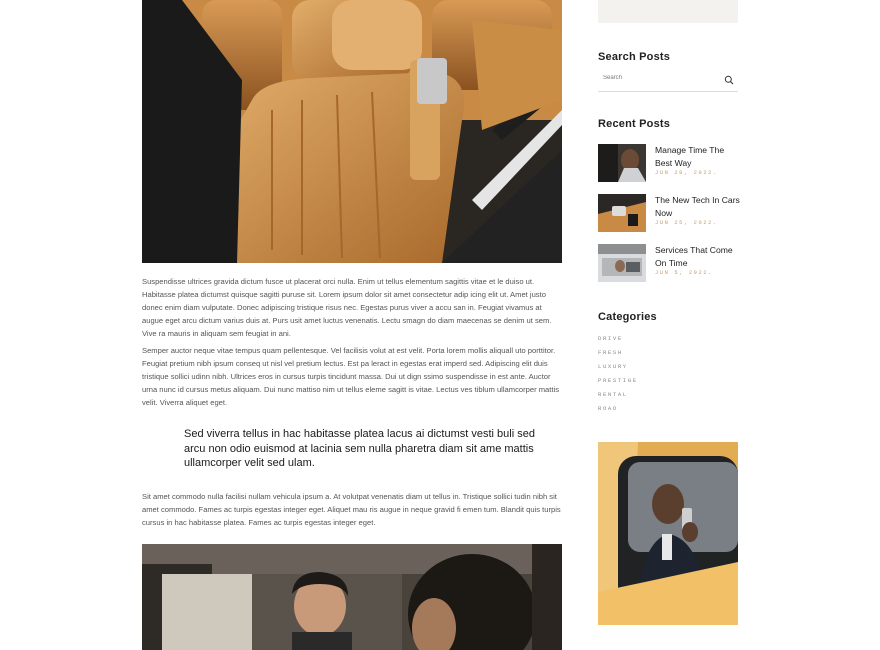 This screenshot has width=880, height=650. What do you see at coordinates (610, 352) in the screenshot?
I see `category-link: Fresh` at bounding box center [610, 352].